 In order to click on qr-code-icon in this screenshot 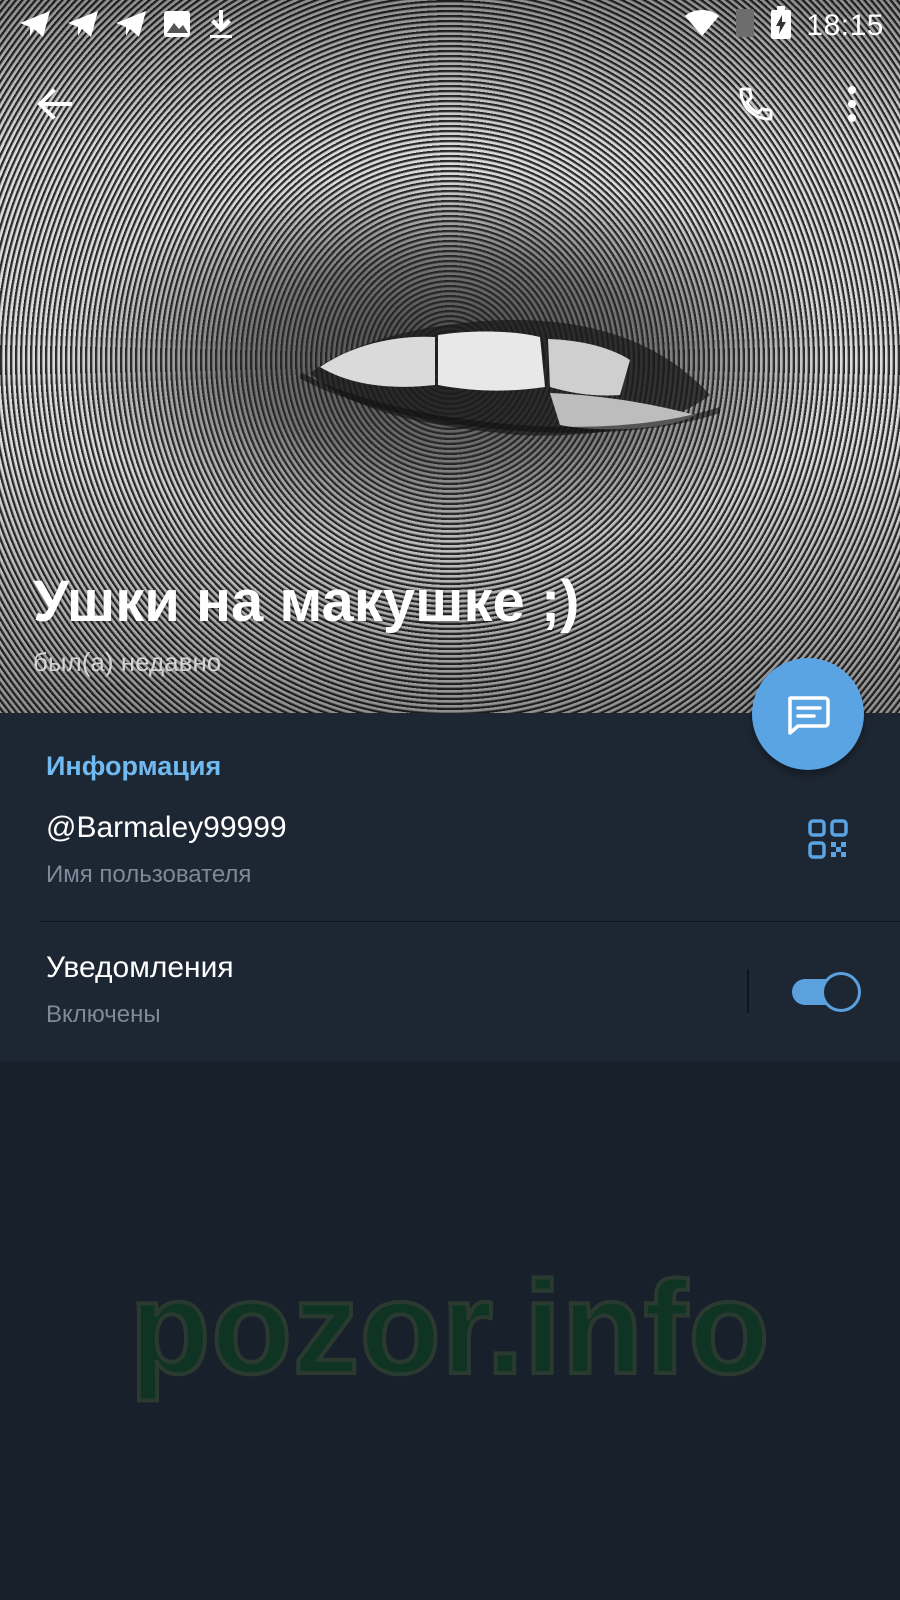, I will do `click(828, 839)`.